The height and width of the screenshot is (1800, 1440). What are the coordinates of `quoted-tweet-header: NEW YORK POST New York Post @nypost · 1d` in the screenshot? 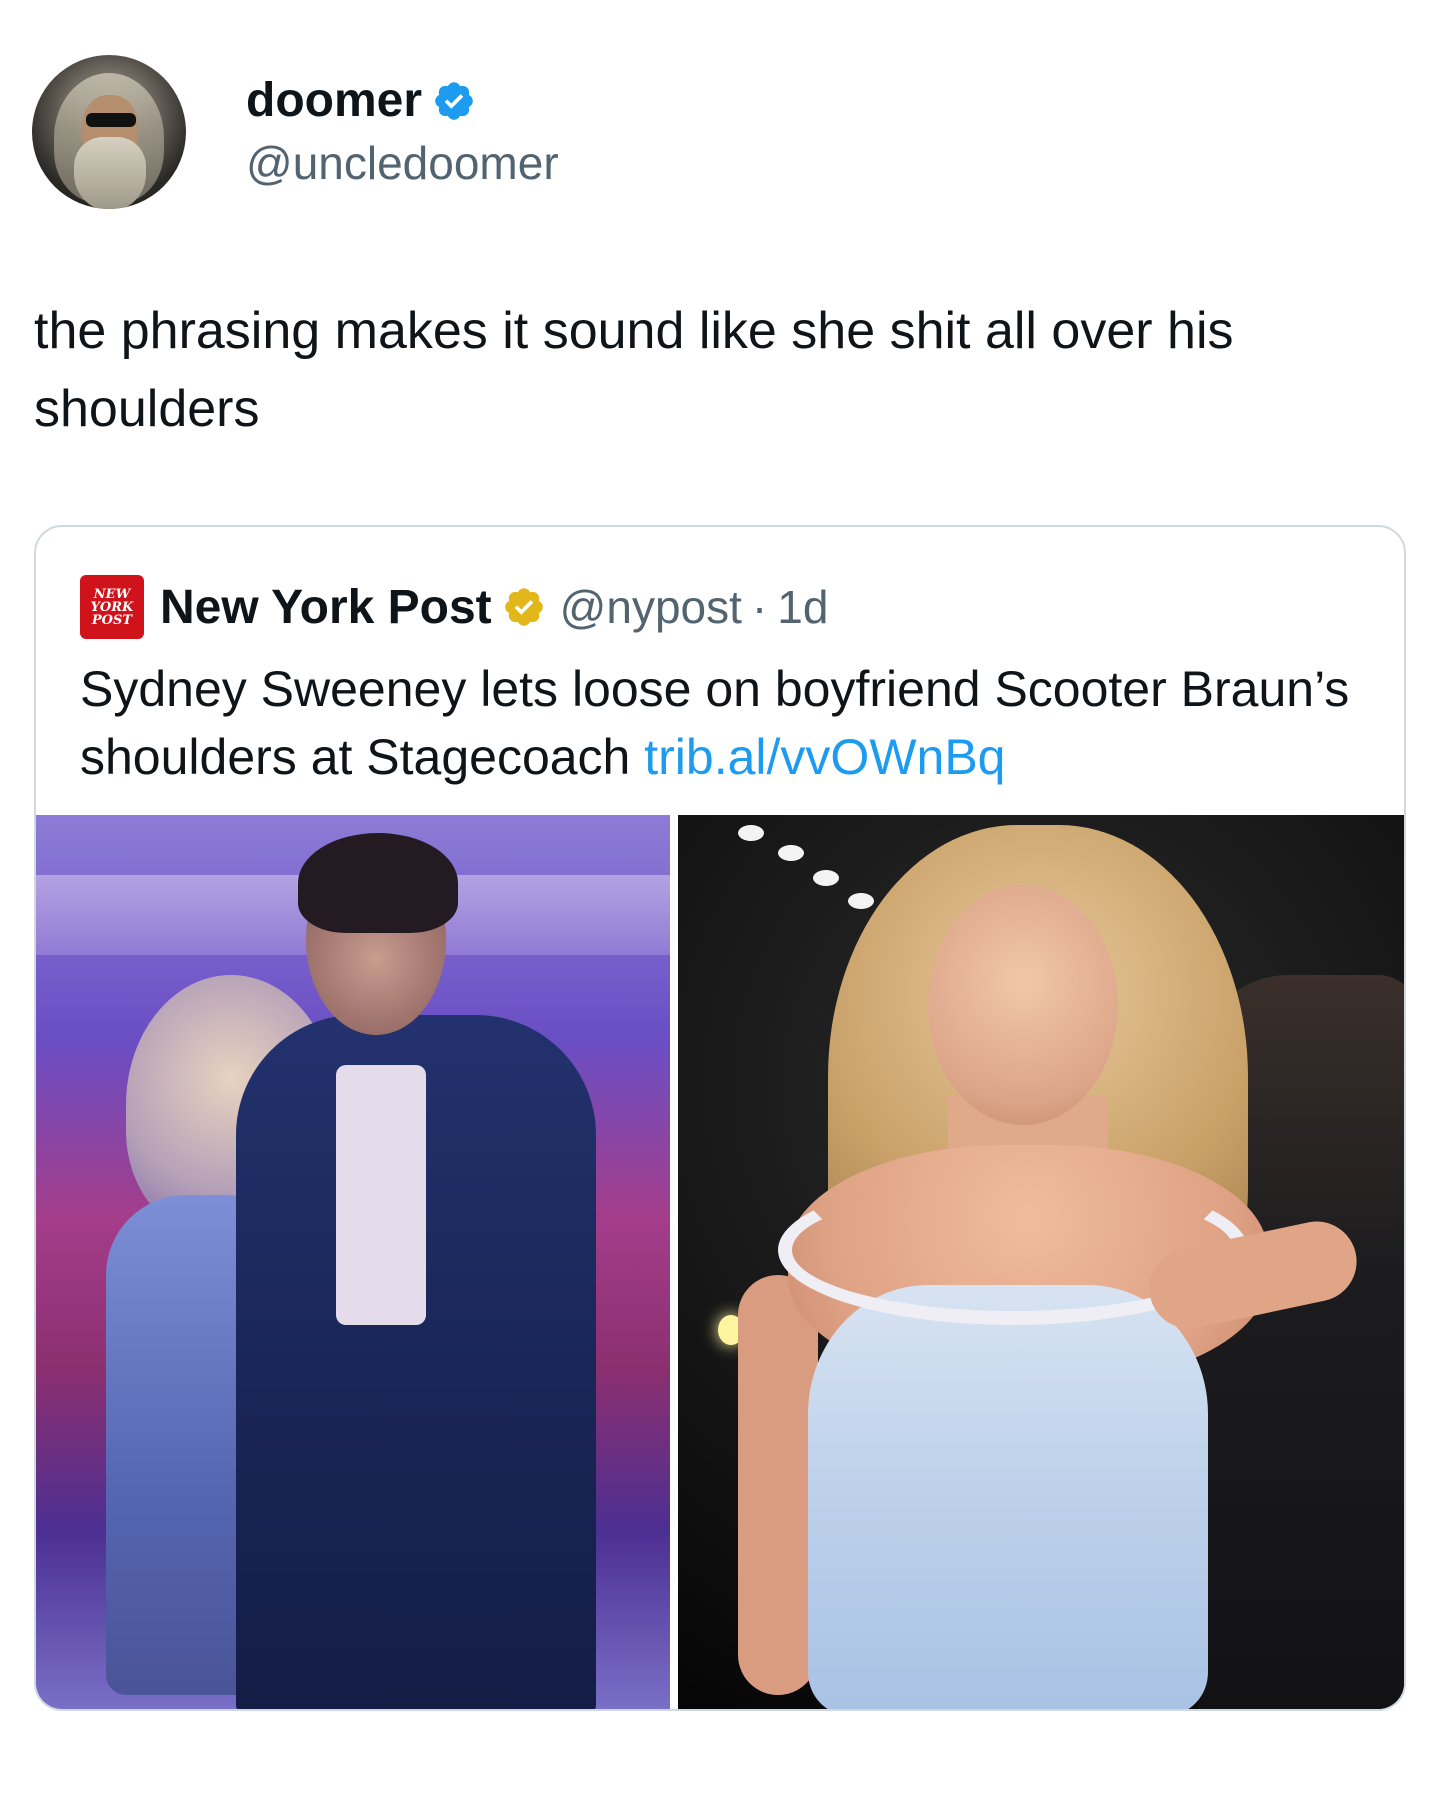 It's located at (454, 607).